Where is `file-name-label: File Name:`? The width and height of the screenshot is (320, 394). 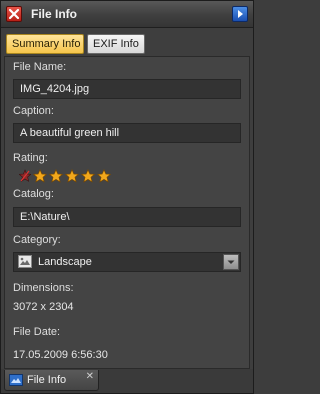 file-name-label: File Name: is located at coordinates (40, 67).